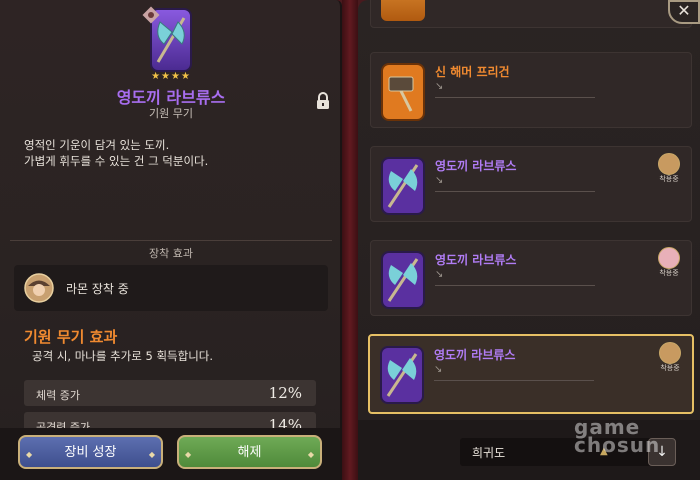 The image size is (700, 480). Describe the element at coordinates (323, 101) in the screenshot. I see `lock-icon` at that location.